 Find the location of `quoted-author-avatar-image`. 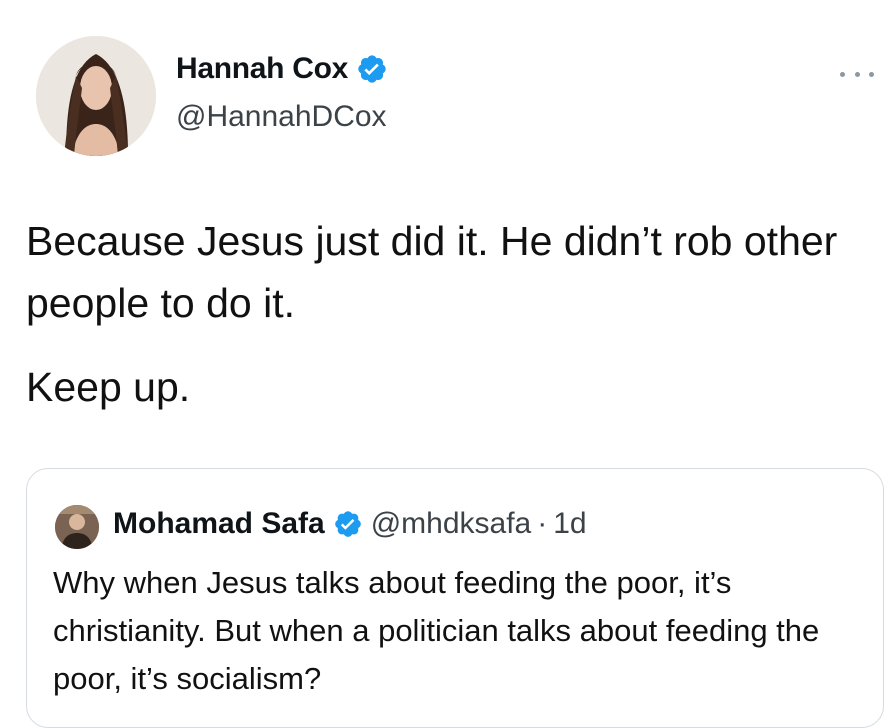

quoted-author-avatar-image is located at coordinates (77, 527).